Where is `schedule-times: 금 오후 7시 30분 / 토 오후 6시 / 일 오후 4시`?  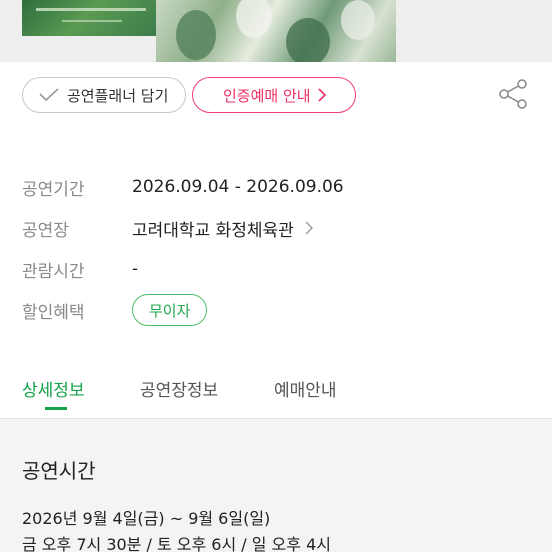
schedule-times: 금 오후 7시 30분 / 토 오후 6시 / 일 오후 4시 is located at coordinates (176, 544).